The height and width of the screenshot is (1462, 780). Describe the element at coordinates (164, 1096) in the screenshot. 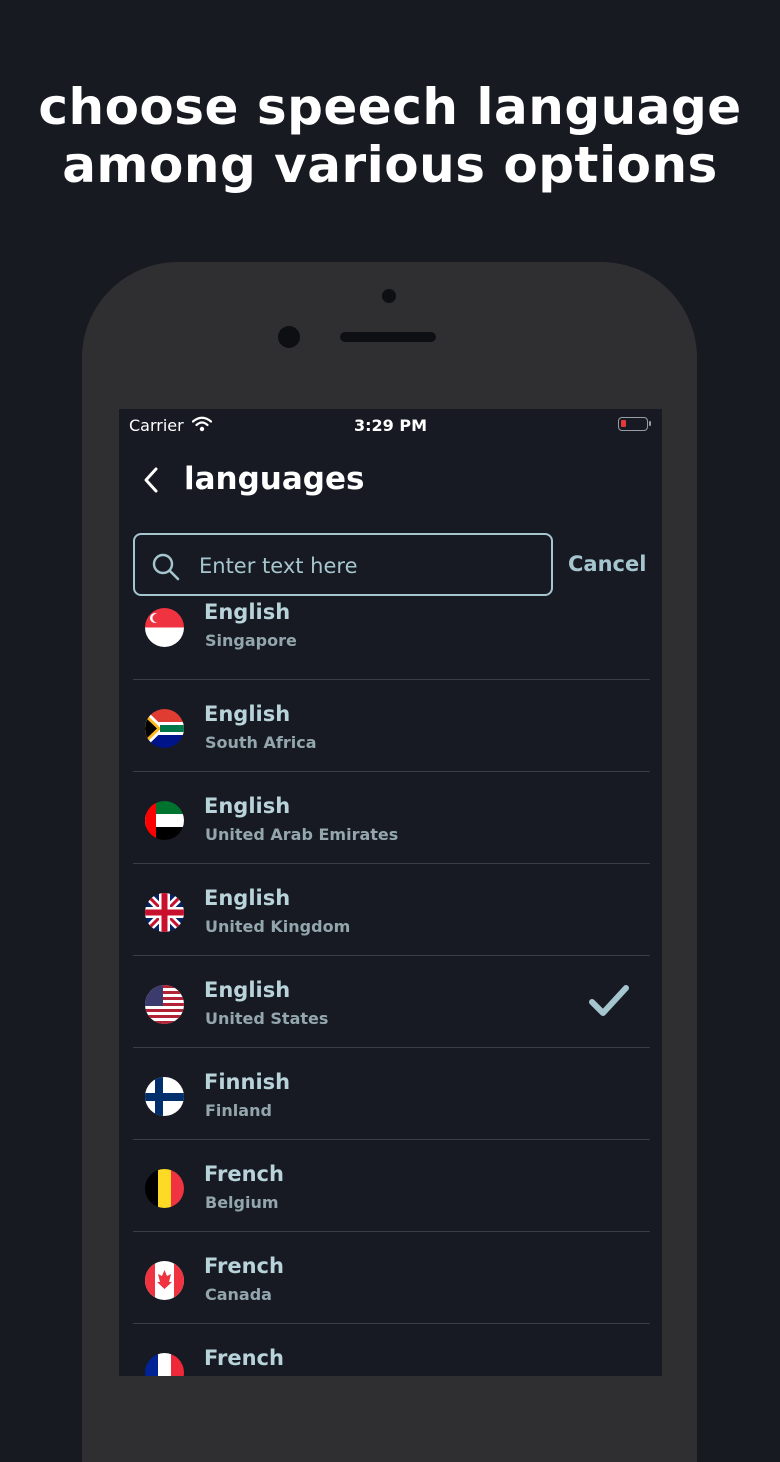

I see `finland-flag-icon` at that location.